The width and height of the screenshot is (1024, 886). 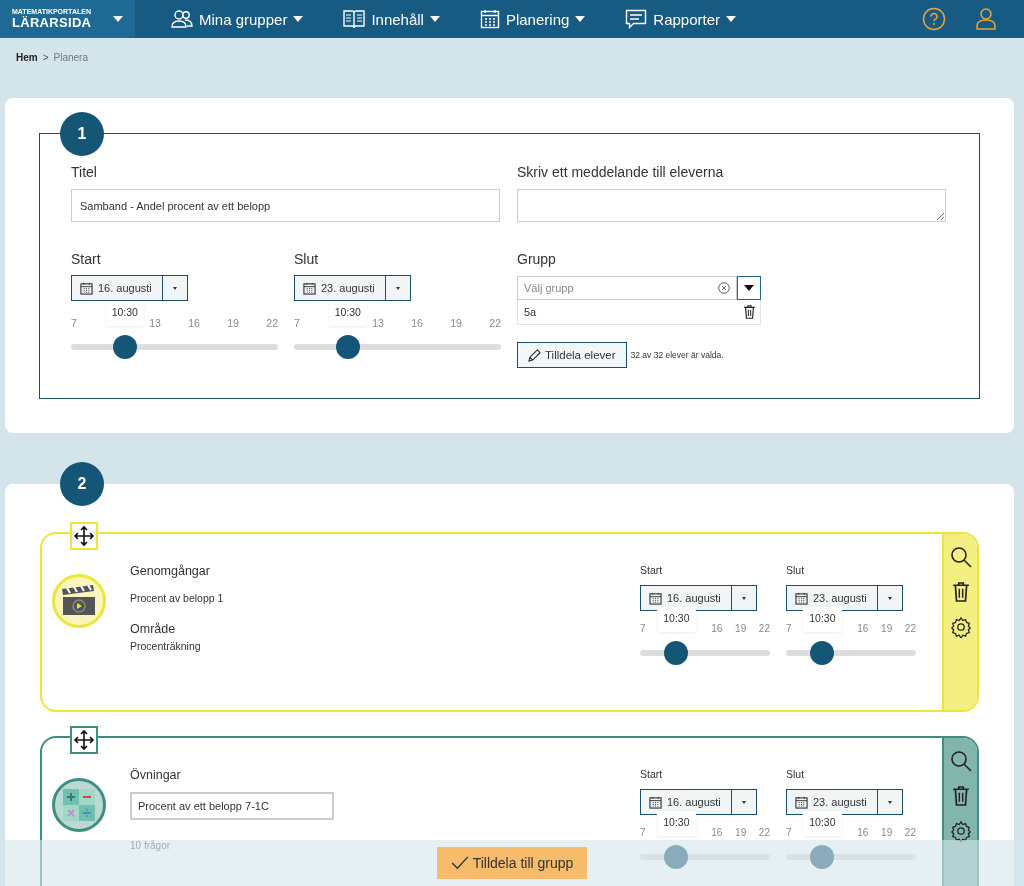 What do you see at coordinates (934, 19) in the screenshot?
I see `help-icon` at bounding box center [934, 19].